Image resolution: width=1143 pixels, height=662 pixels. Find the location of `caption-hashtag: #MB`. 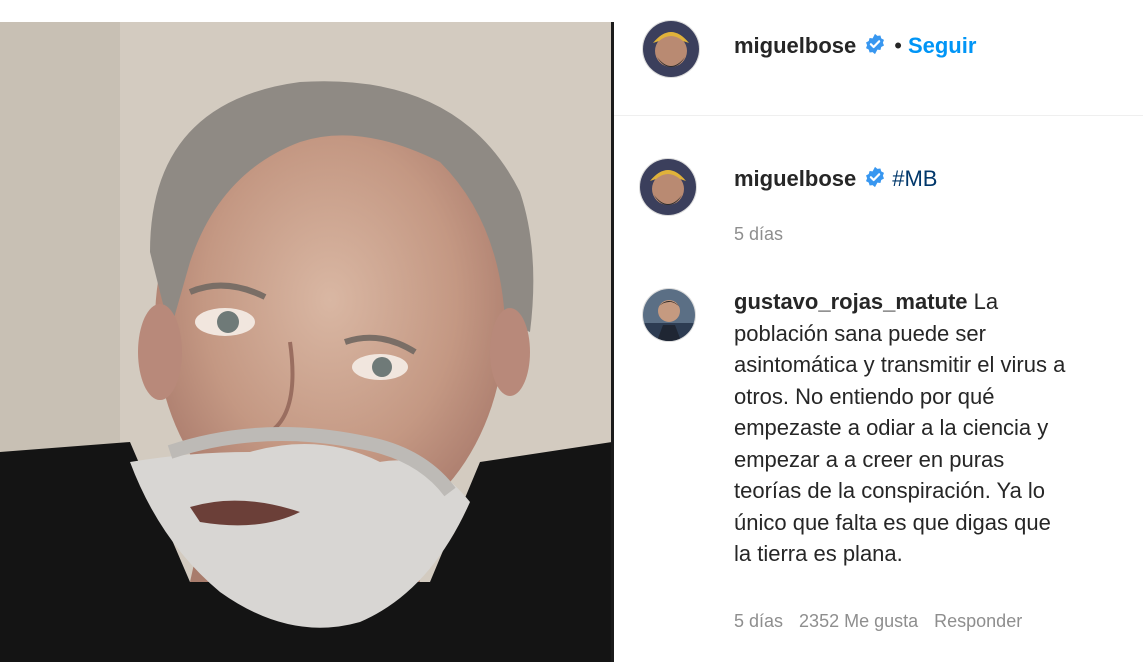

caption-hashtag: #MB is located at coordinates (914, 178).